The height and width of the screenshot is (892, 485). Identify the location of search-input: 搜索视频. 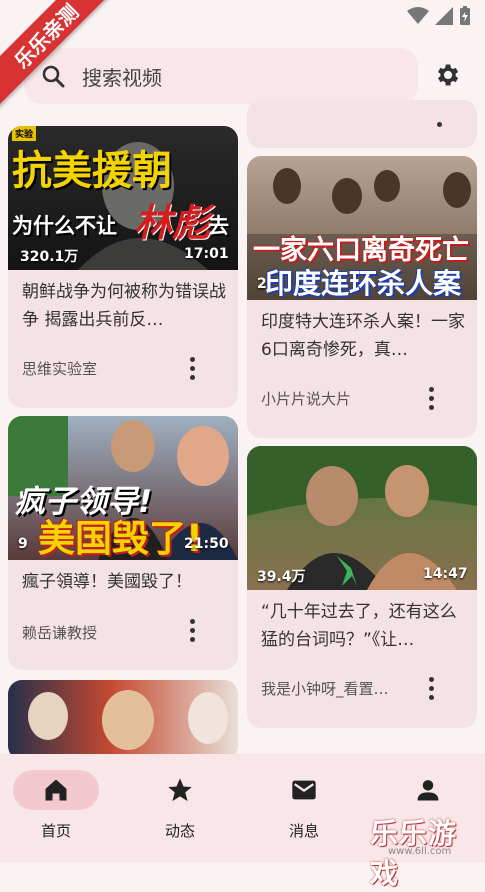
(122, 76).